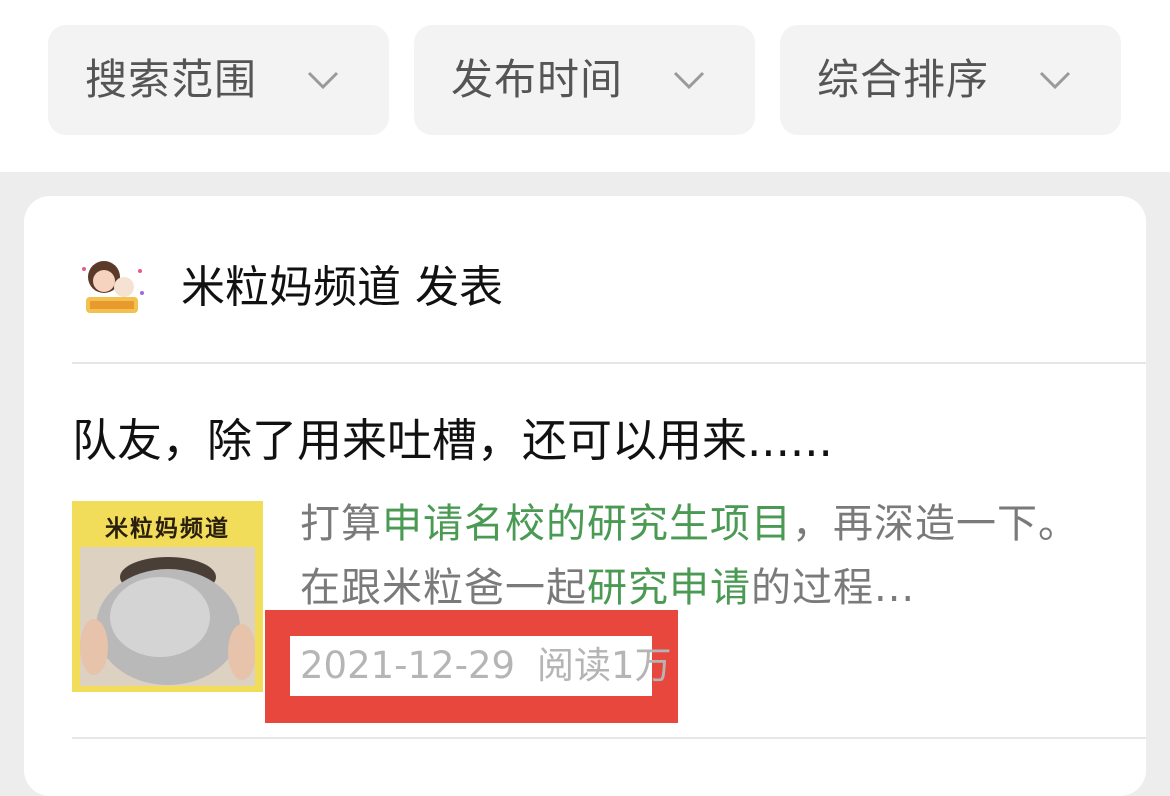  I want to click on filter-label: 综合排序, so click(903, 79).